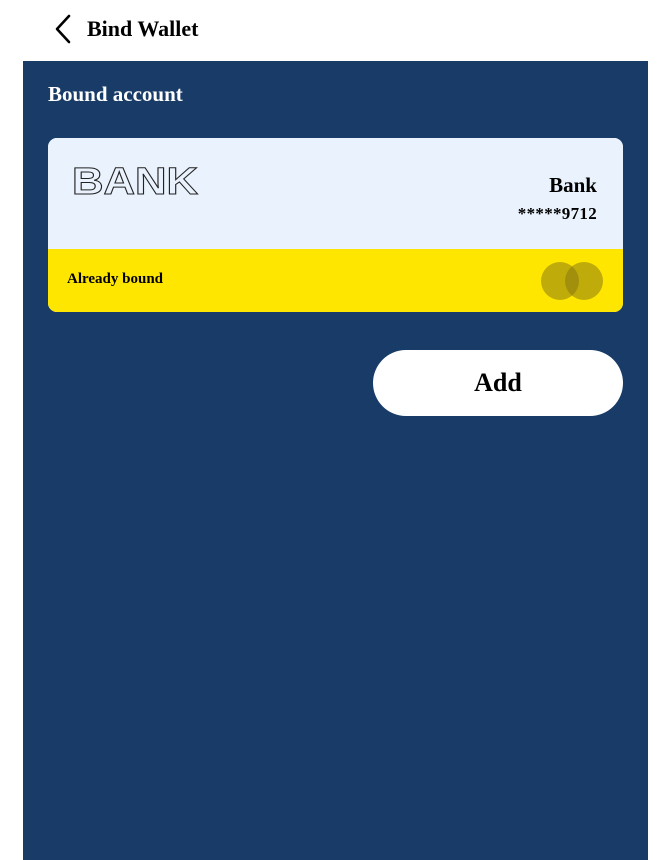 The width and height of the screenshot is (662, 860). What do you see at coordinates (498, 383) in the screenshot?
I see `add-button: Add` at bounding box center [498, 383].